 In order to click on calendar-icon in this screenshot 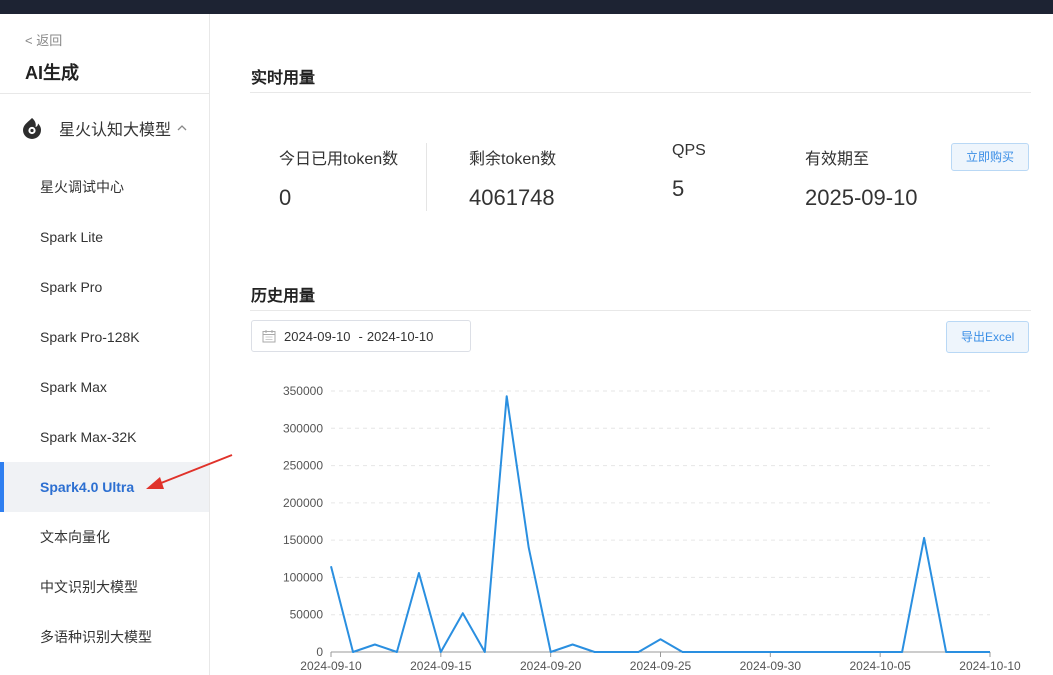, I will do `click(269, 336)`.